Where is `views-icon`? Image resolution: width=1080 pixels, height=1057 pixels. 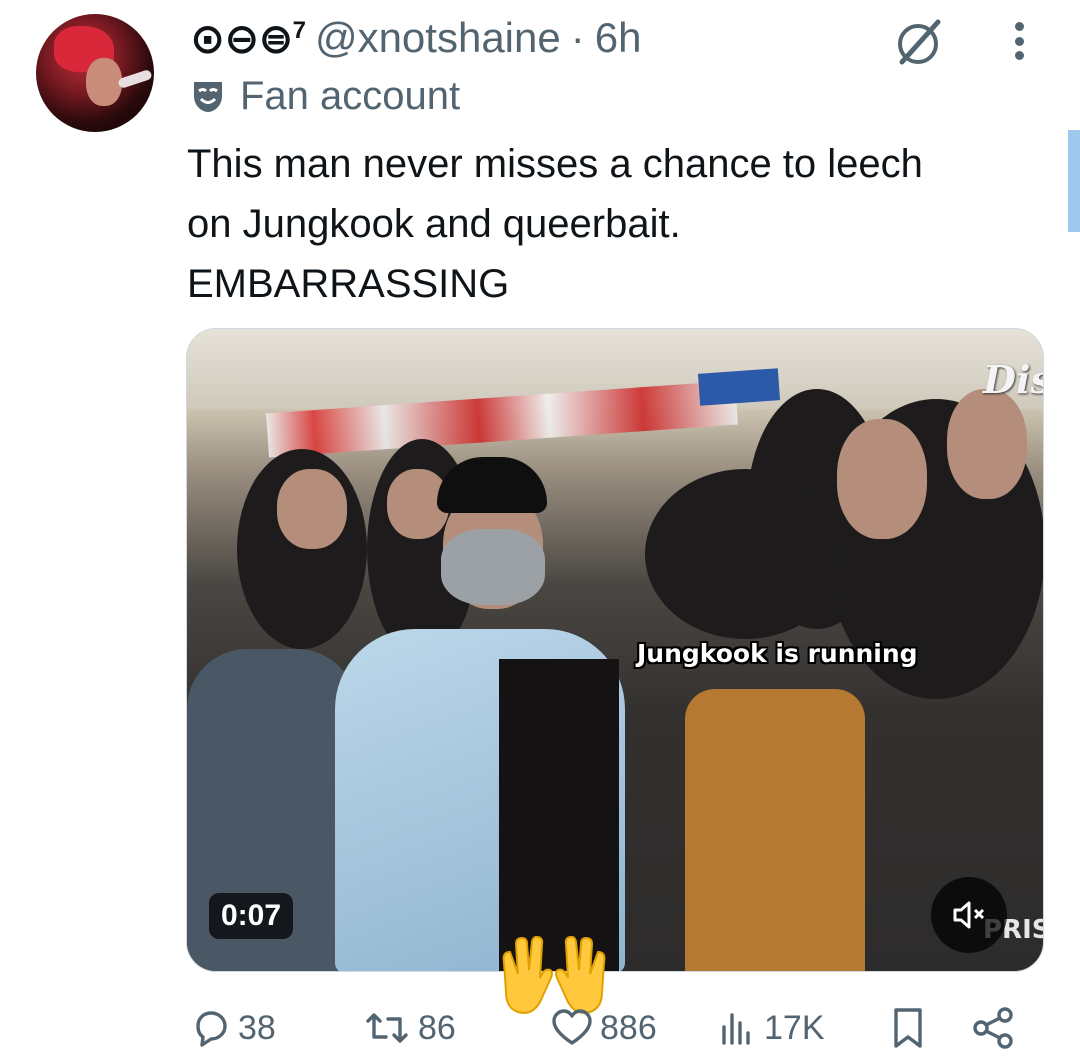 views-icon is located at coordinates (736, 1029).